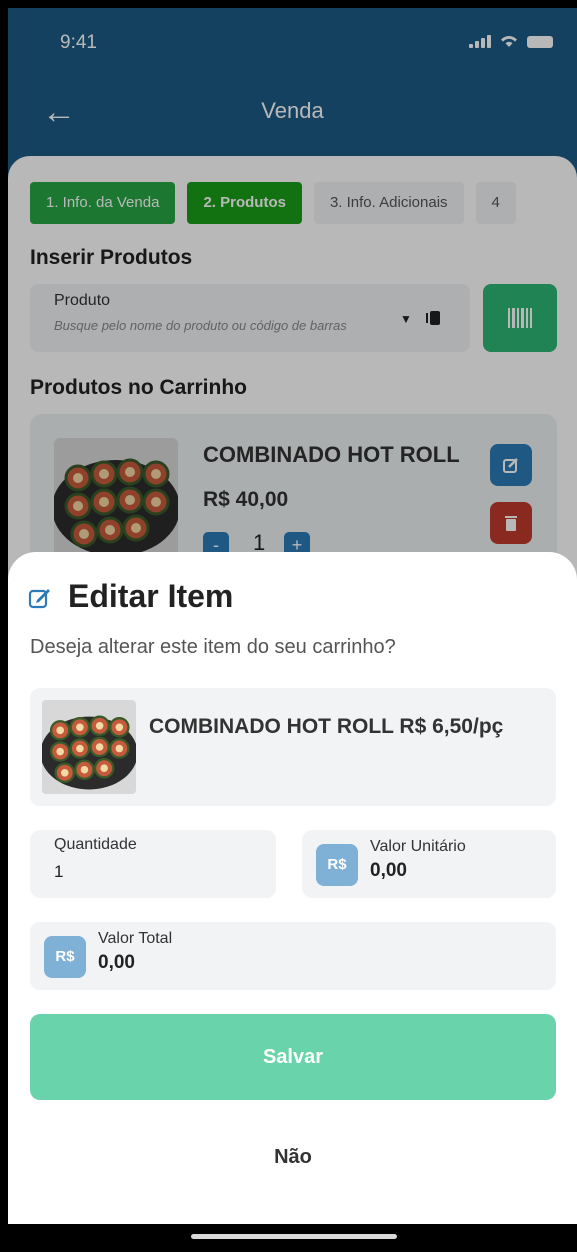  What do you see at coordinates (39, 599) in the screenshot?
I see `edit-icon` at bounding box center [39, 599].